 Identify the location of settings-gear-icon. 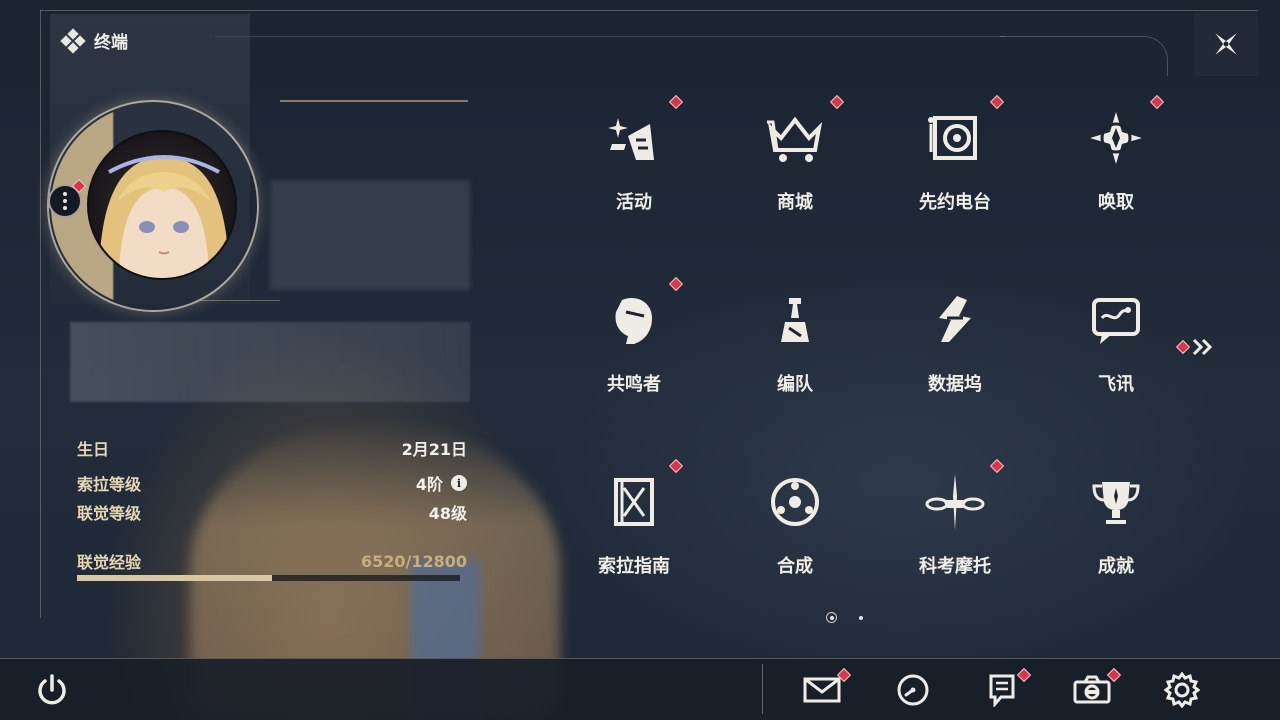
(1182, 690).